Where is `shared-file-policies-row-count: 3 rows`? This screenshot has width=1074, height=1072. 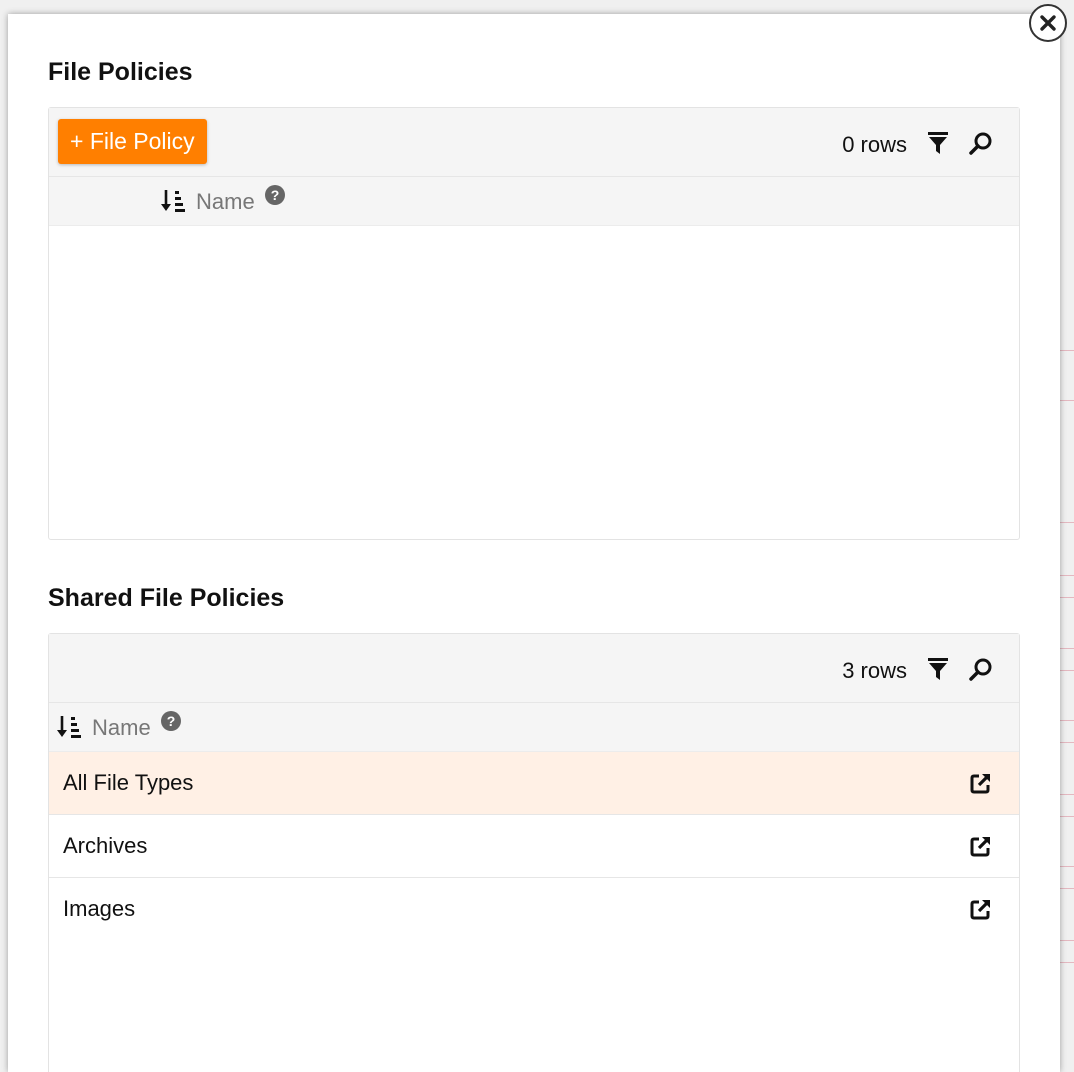 shared-file-policies-row-count: 3 rows is located at coordinates (874, 670).